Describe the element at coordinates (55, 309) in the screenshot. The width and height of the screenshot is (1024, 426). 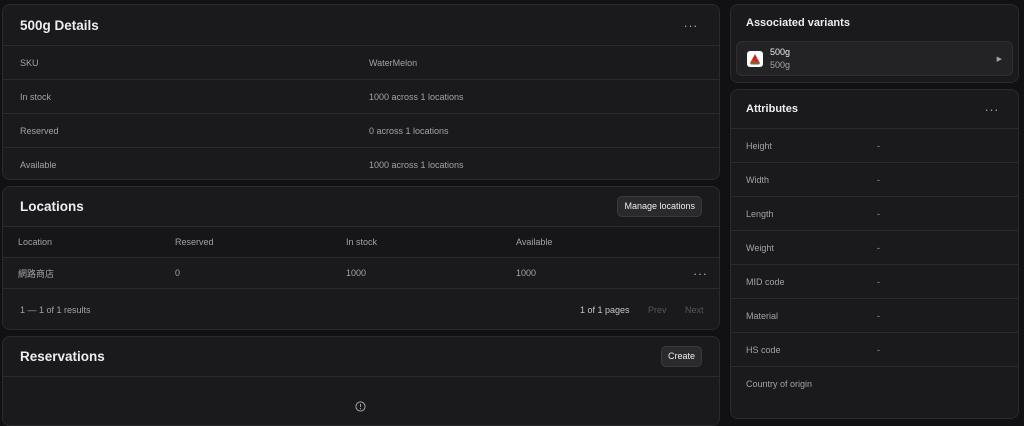
I see `results-count: 1 — 1 of 1 results` at that location.